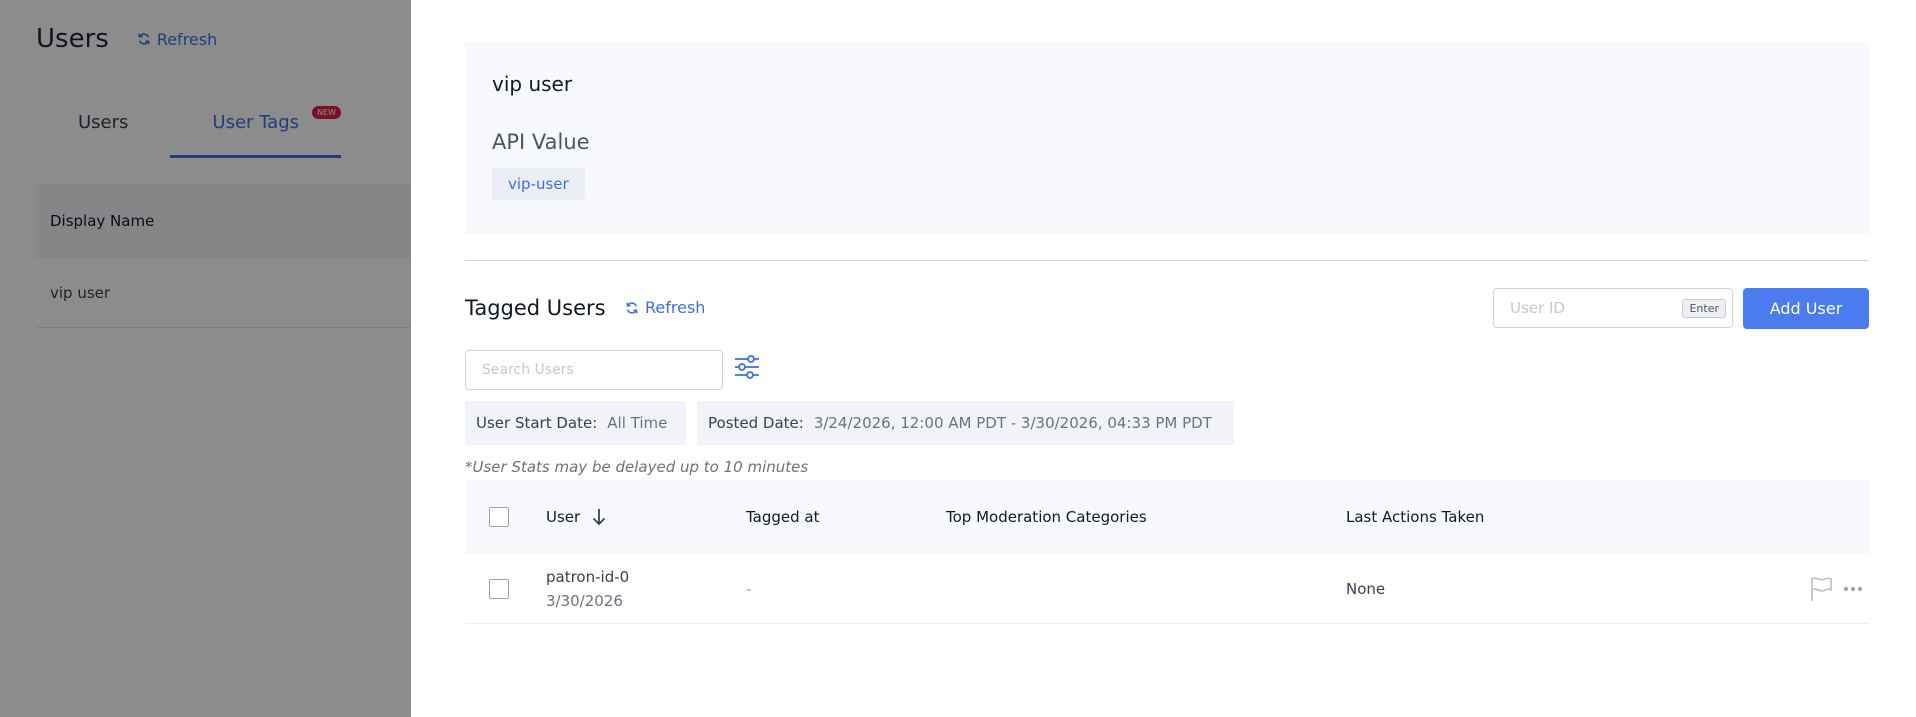 Image resolution: width=1916 pixels, height=717 pixels. I want to click on table-row: patron-id-0 3/30/2026 - None, so click(1167, 589).